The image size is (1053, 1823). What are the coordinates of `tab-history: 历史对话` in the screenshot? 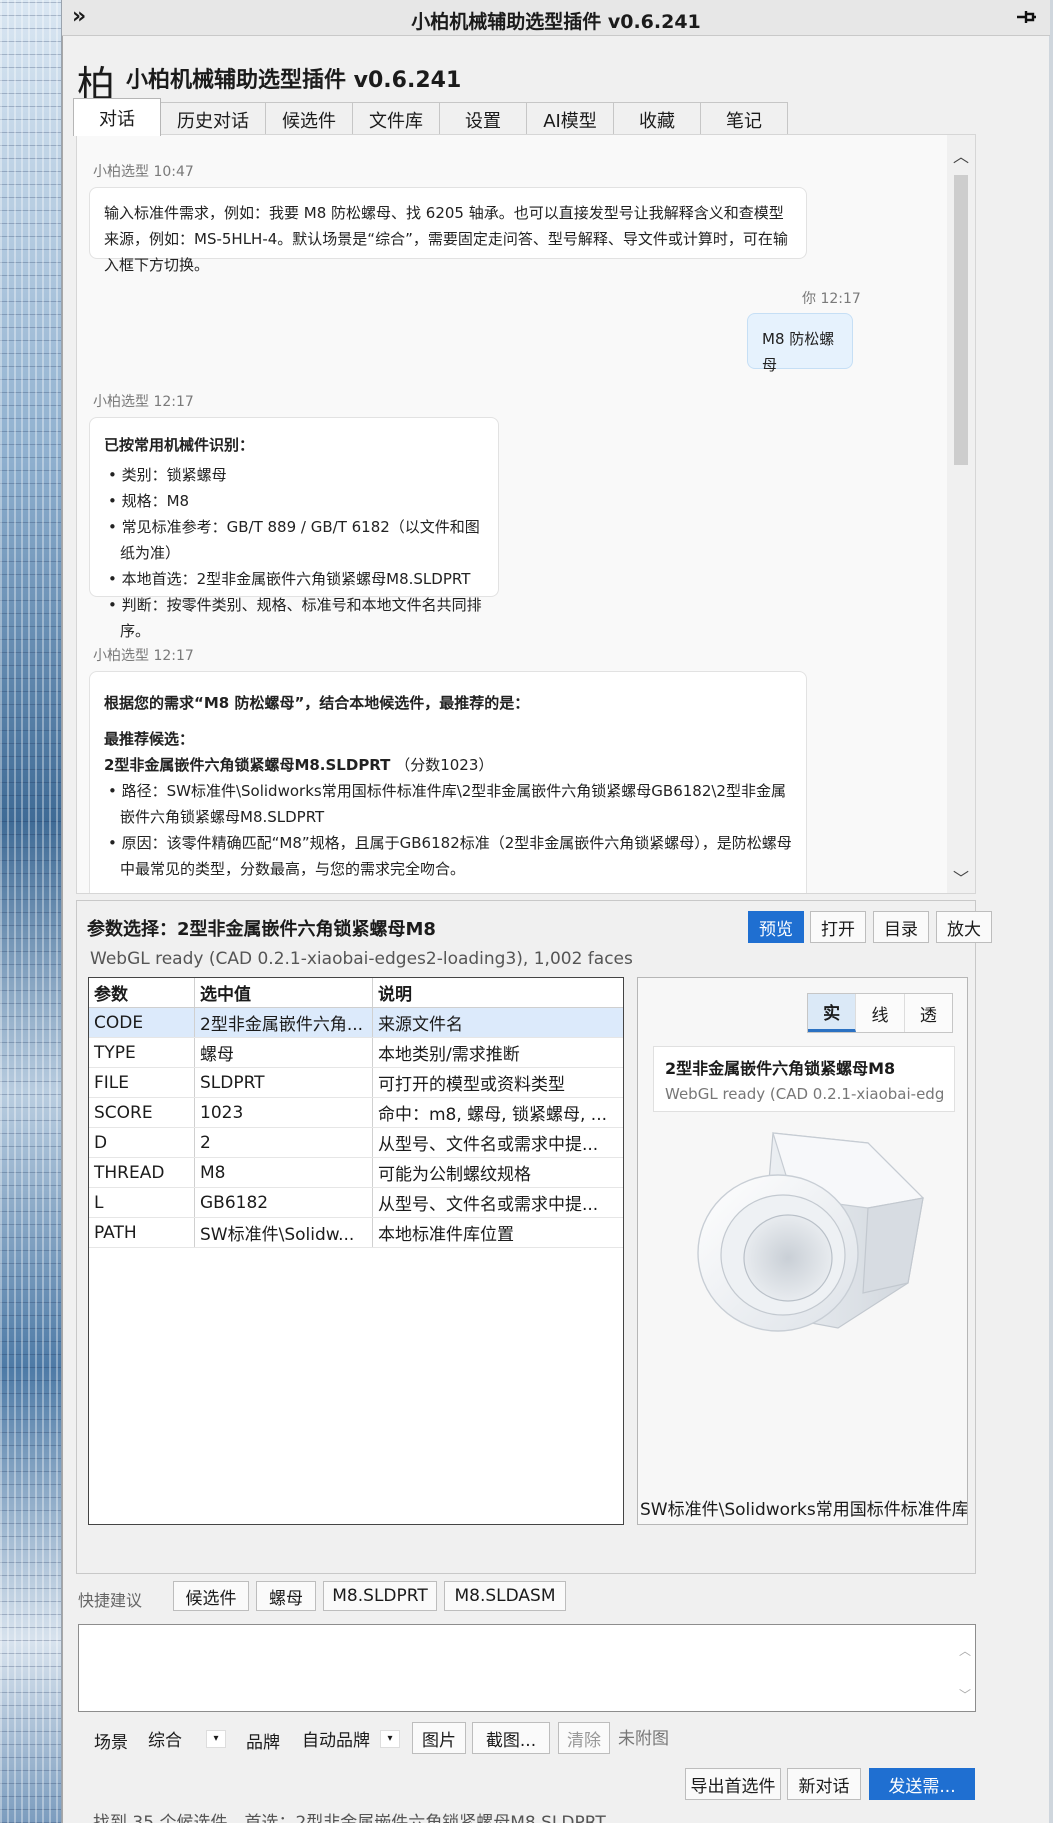 It's located at (213, 119).